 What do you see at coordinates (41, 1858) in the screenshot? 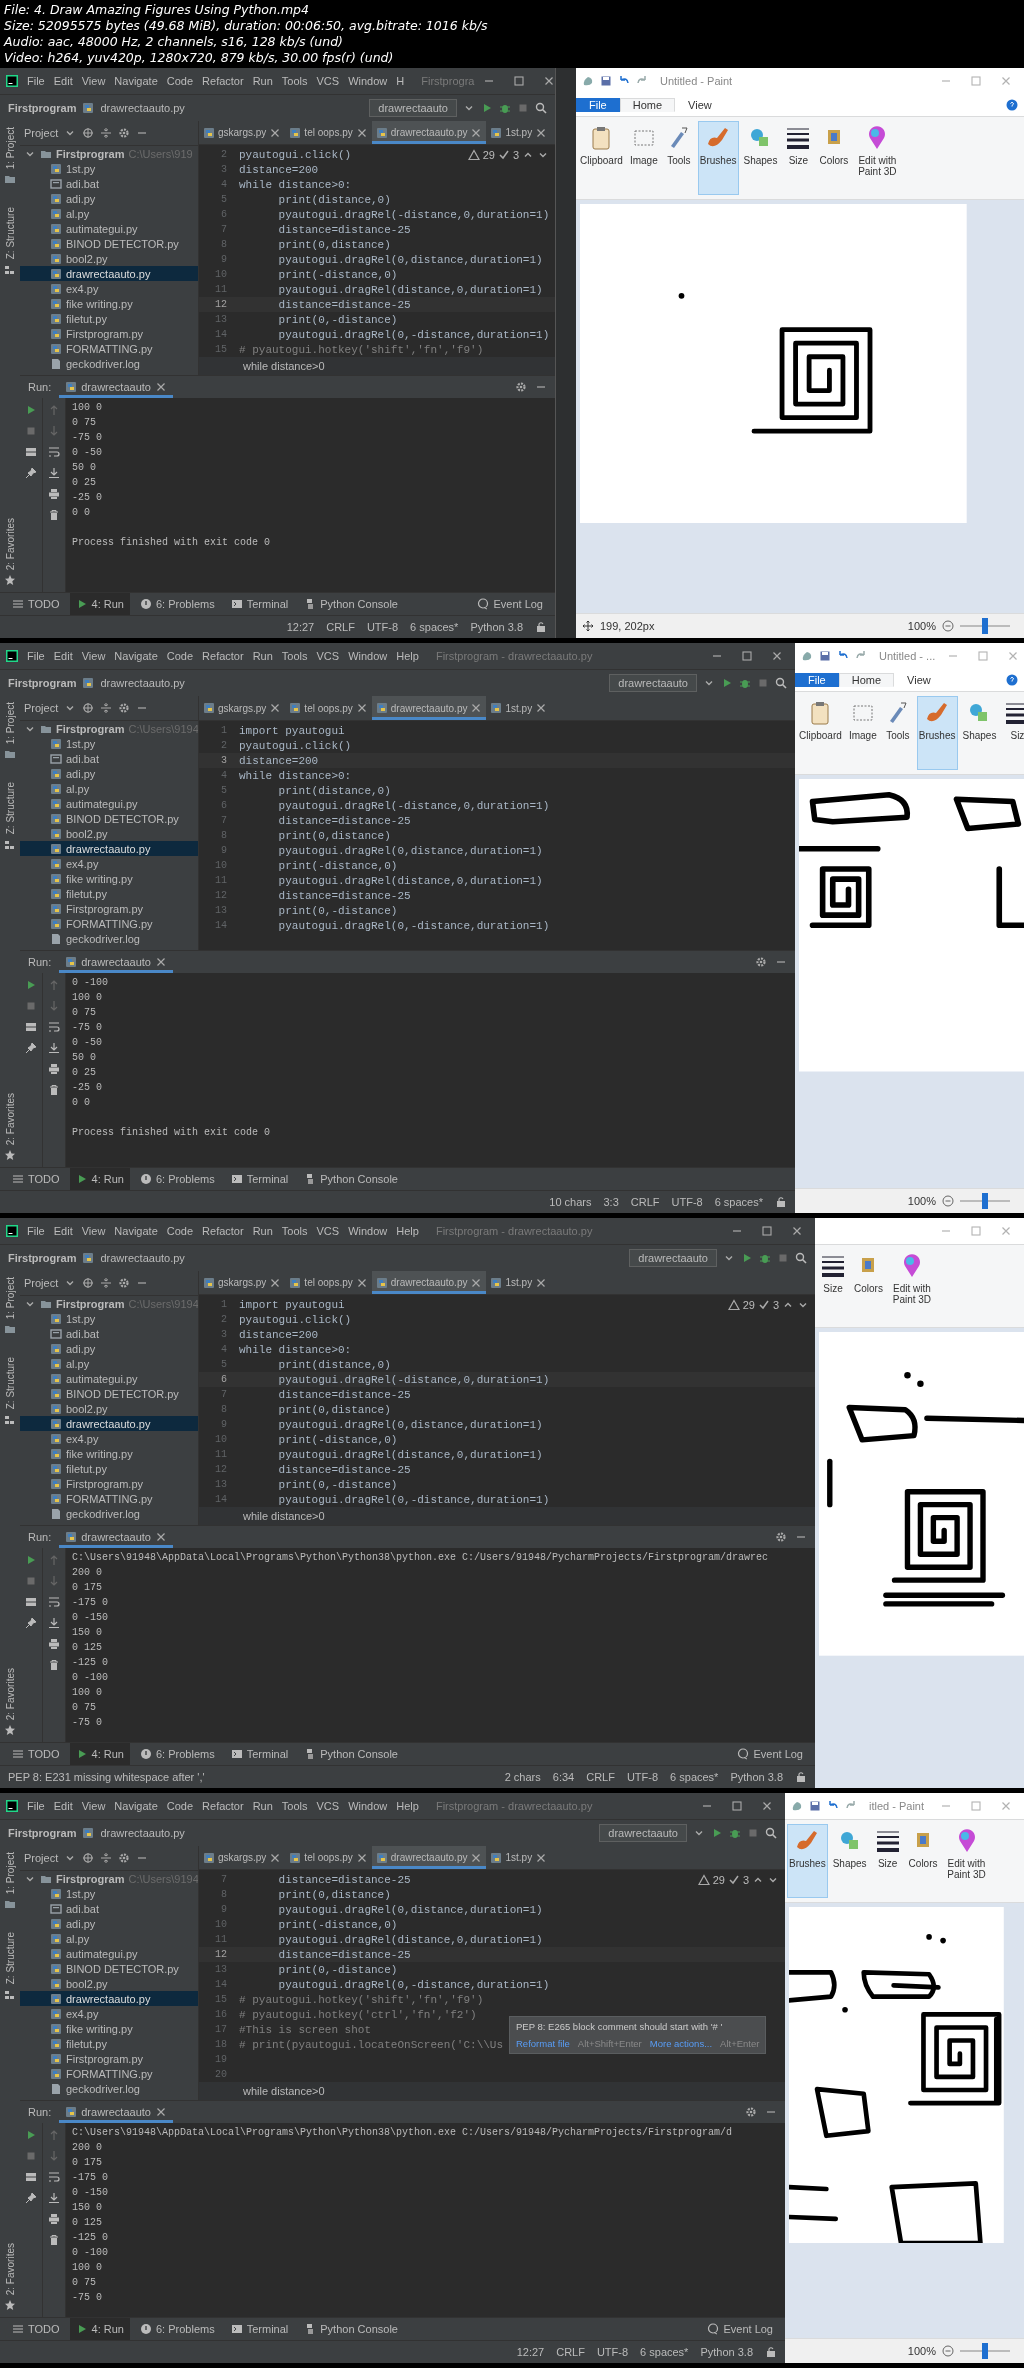
I see `project-view-dropdown: Project` at bounding box center [41, 1858].